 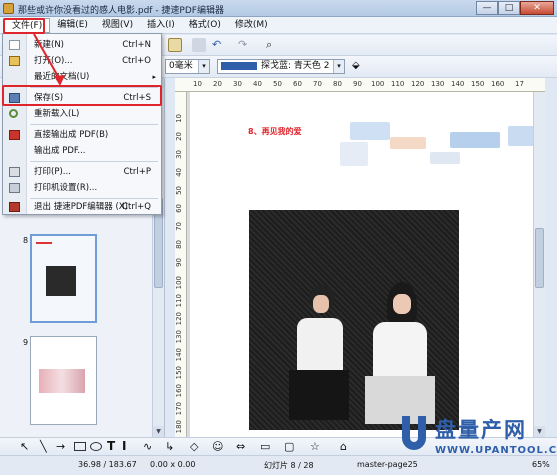 I want to click on page-heading: 8、再见我的爱, so click(x=275, y=131).